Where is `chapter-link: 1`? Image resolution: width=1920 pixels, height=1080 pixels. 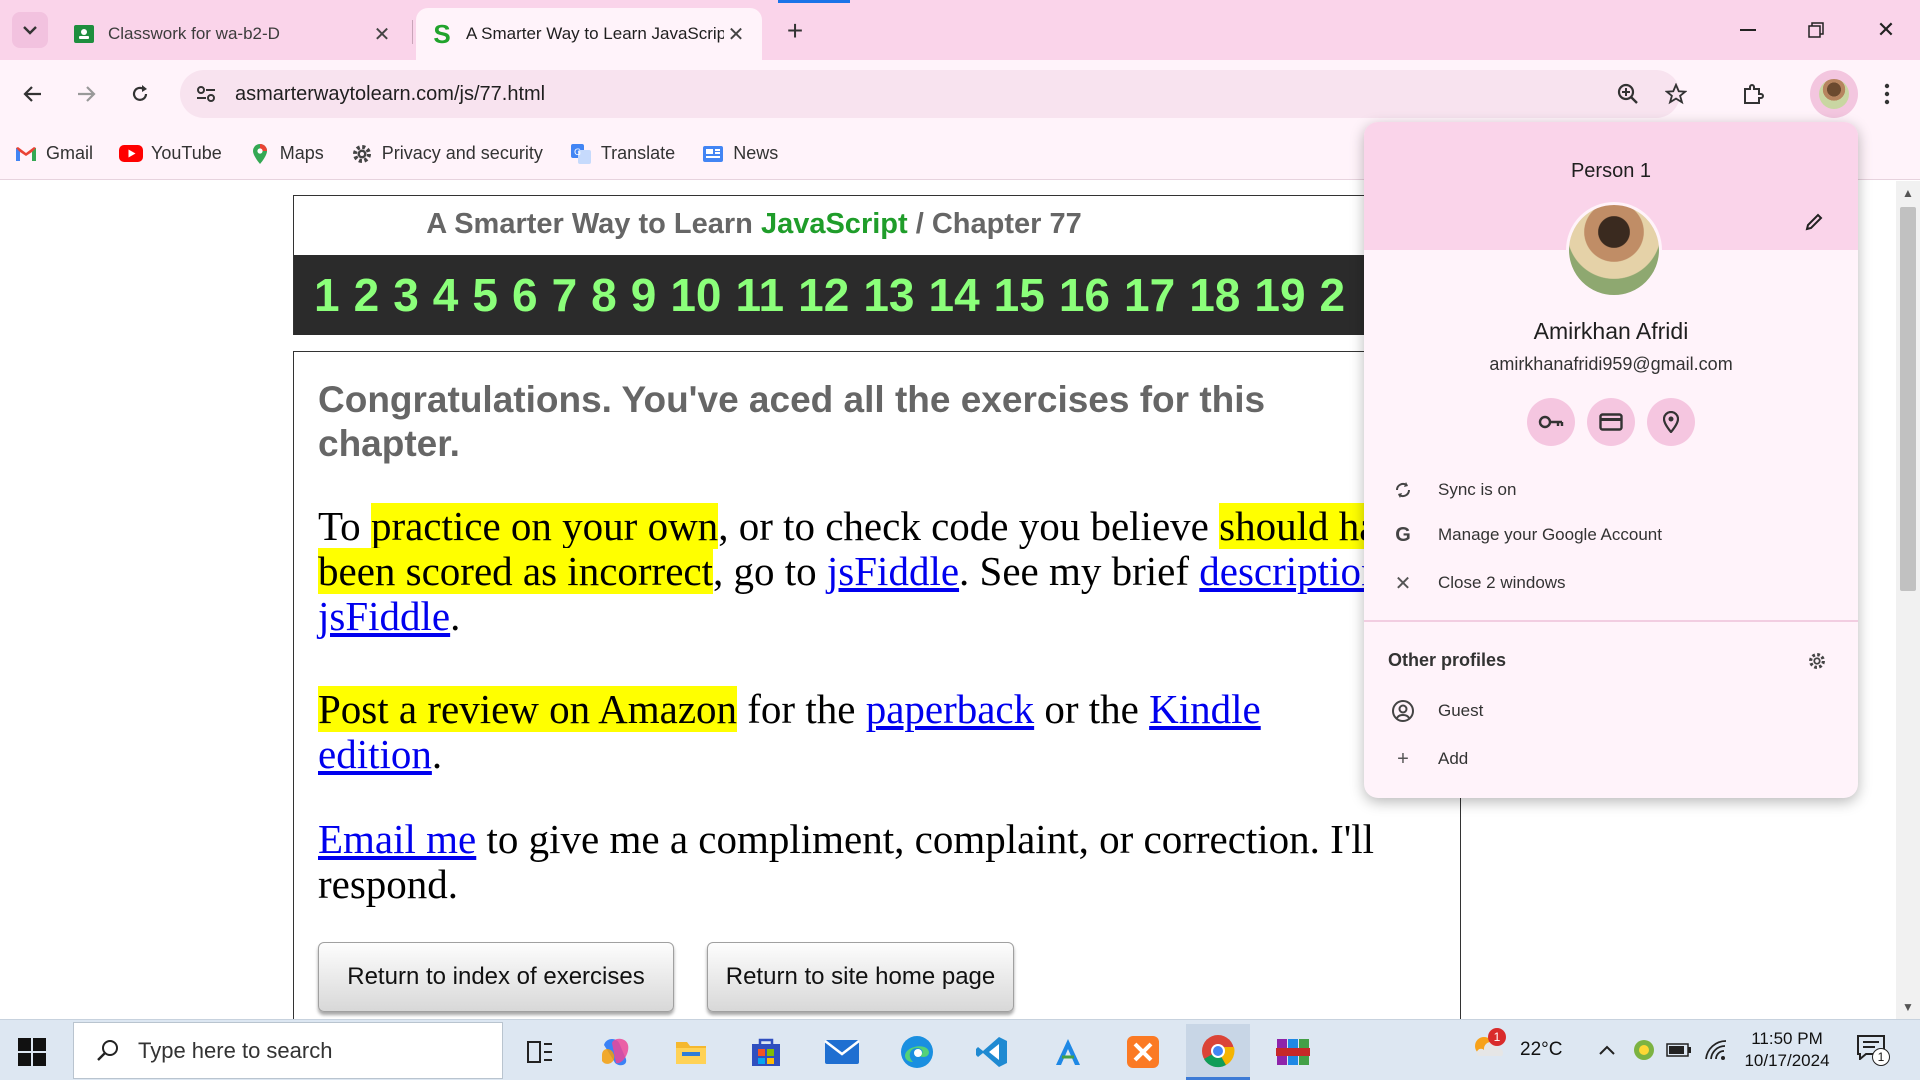 chapter-link: 1 is located at coordinates (327, 295).